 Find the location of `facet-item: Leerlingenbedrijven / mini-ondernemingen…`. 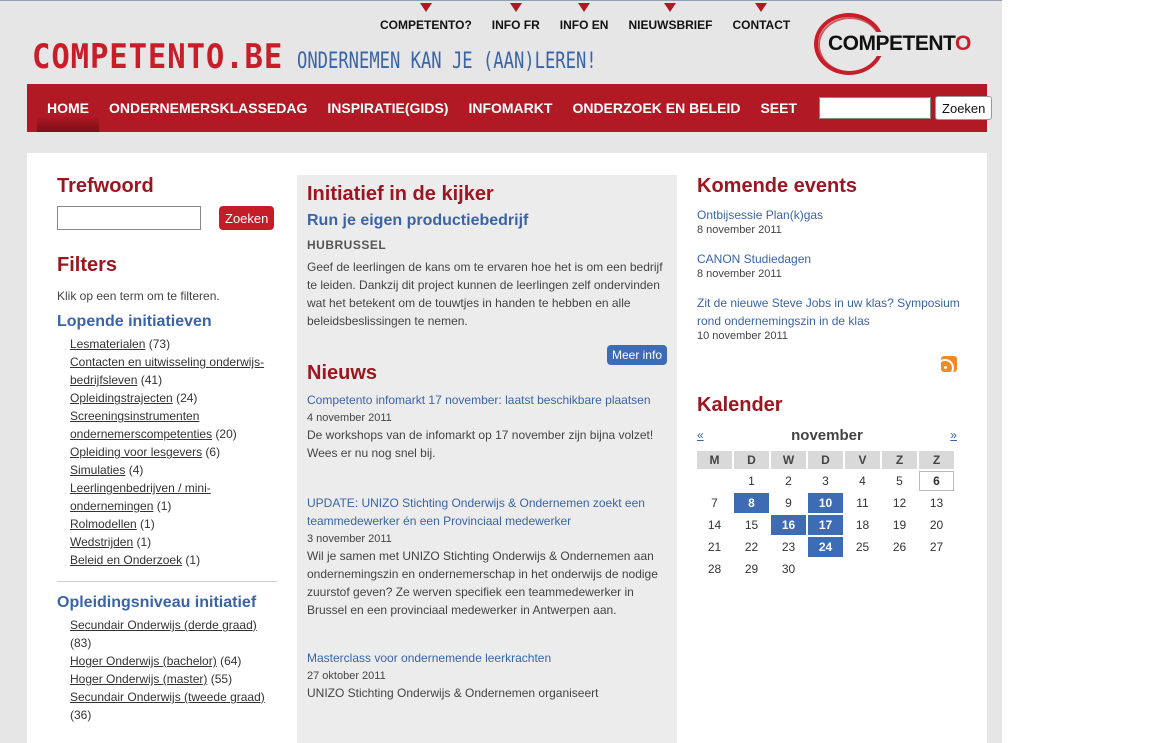

facet-item: Leerlingenbedrijven / mini-ondernemingen… is located at coordinates (173, 497).